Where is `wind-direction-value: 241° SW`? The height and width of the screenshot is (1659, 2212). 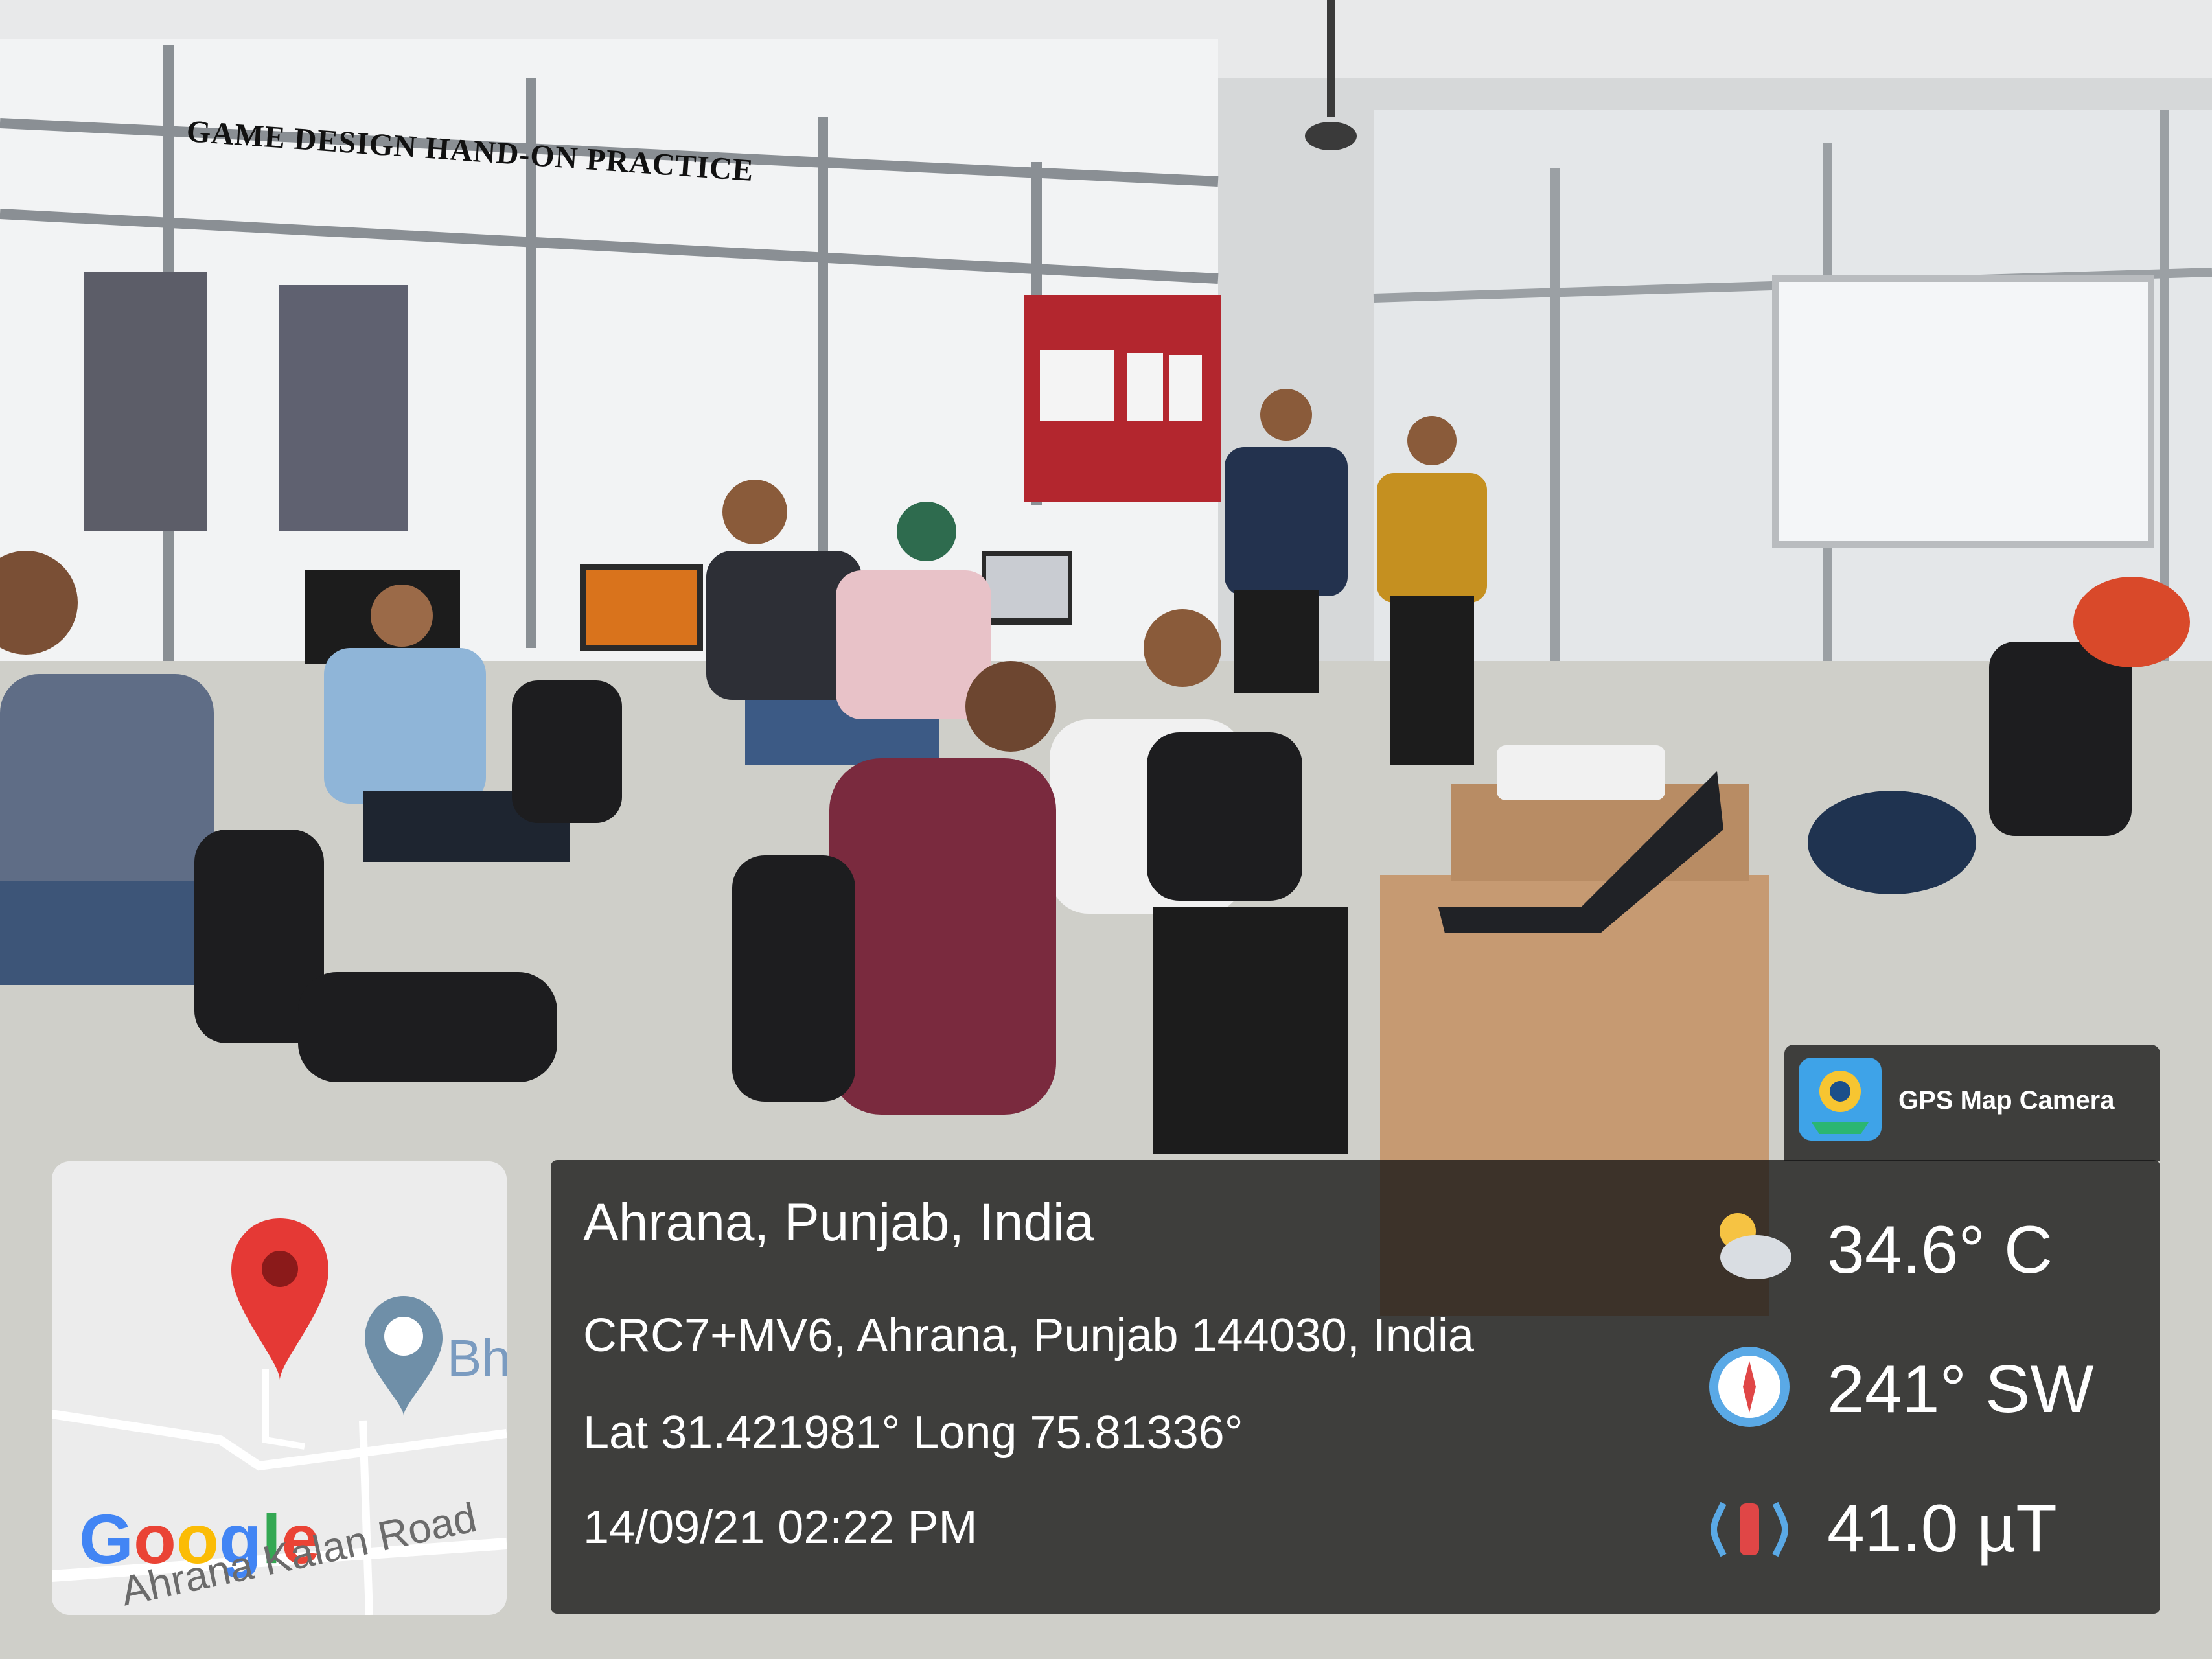 wind-direction-value: 241° SW is located at coordinates (1961, 1389).